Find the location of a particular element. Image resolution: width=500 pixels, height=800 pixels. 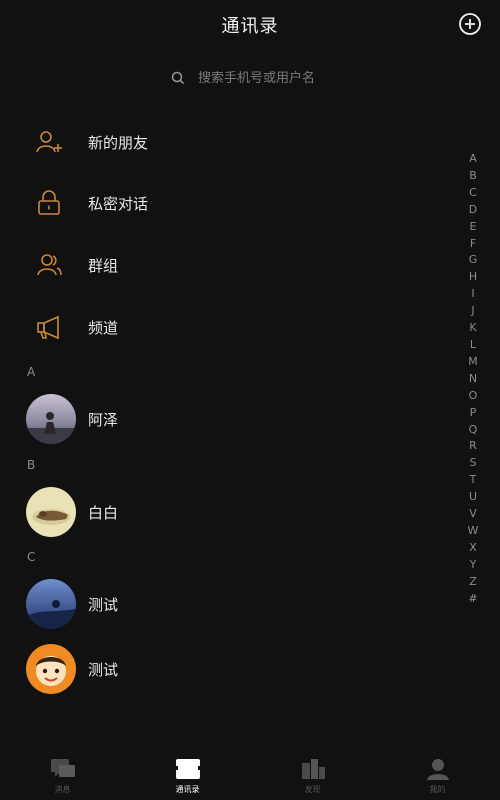

lock-icon is located at coordinates (49, 203).